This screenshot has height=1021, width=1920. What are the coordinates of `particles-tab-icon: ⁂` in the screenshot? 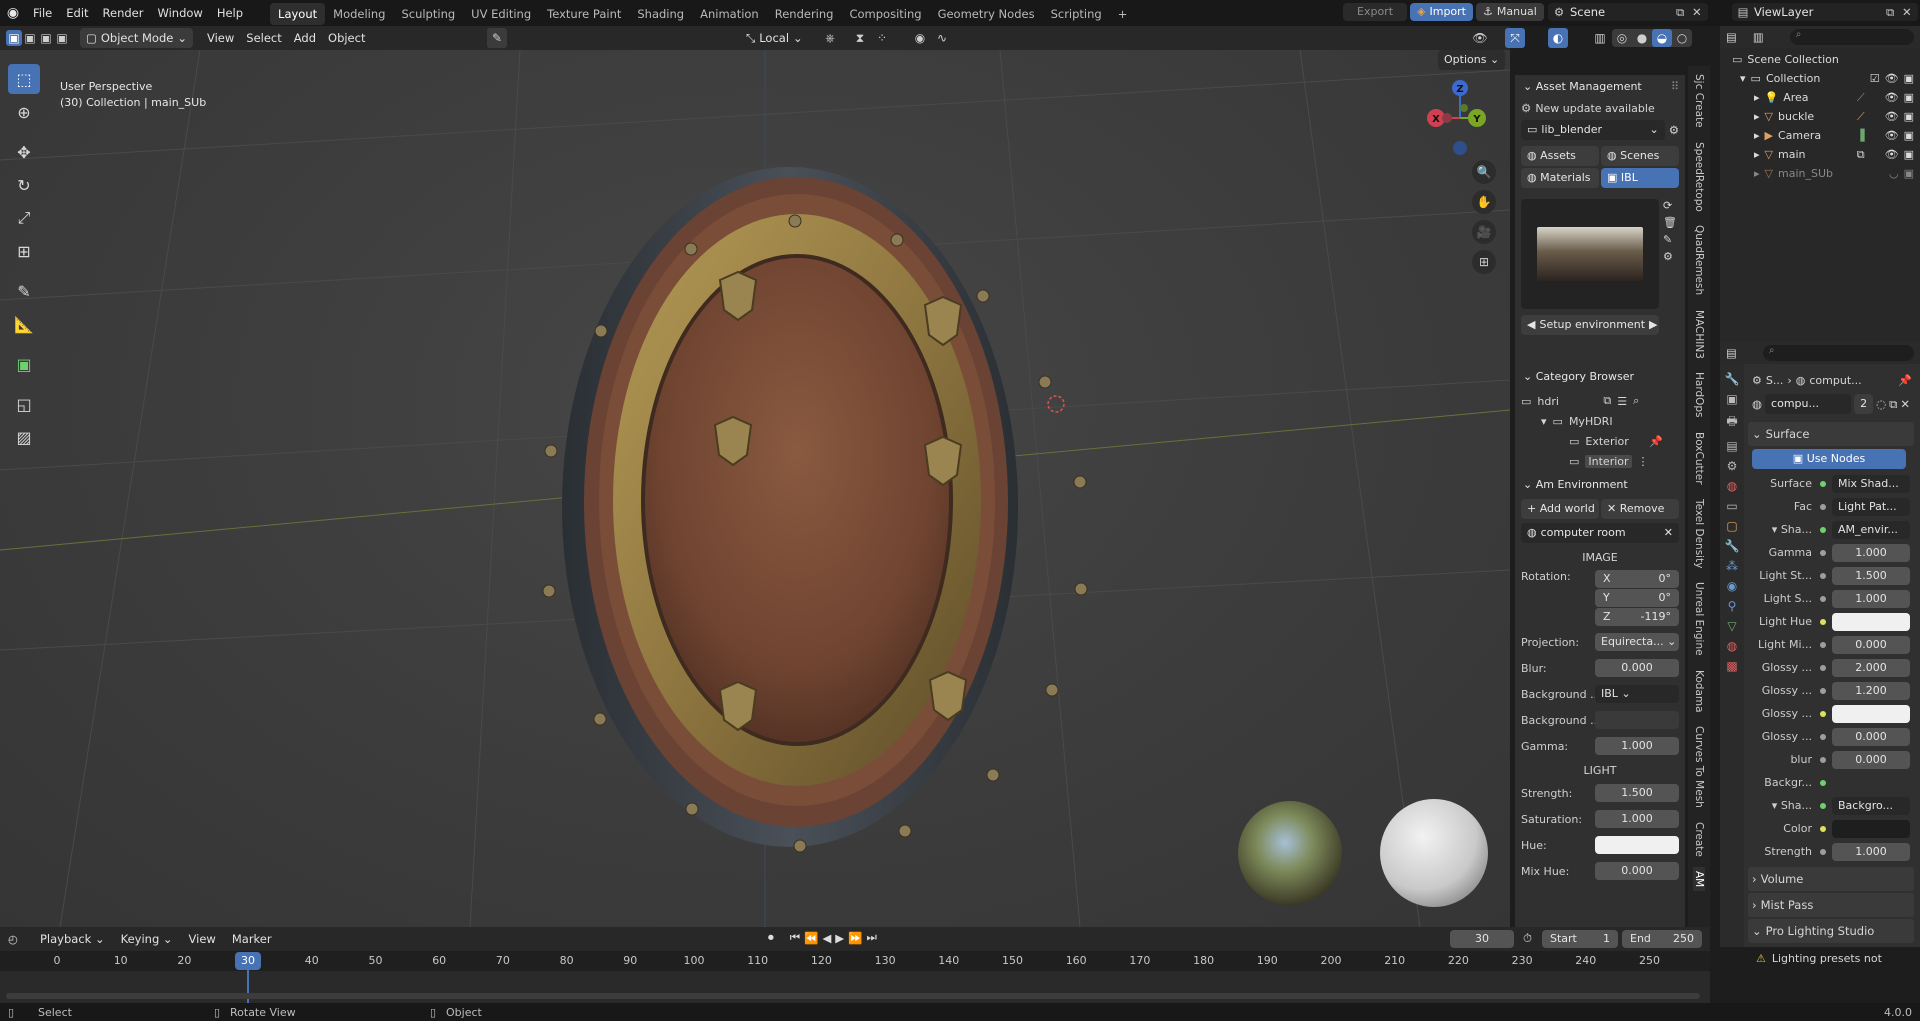 It's located at (1732, 566).